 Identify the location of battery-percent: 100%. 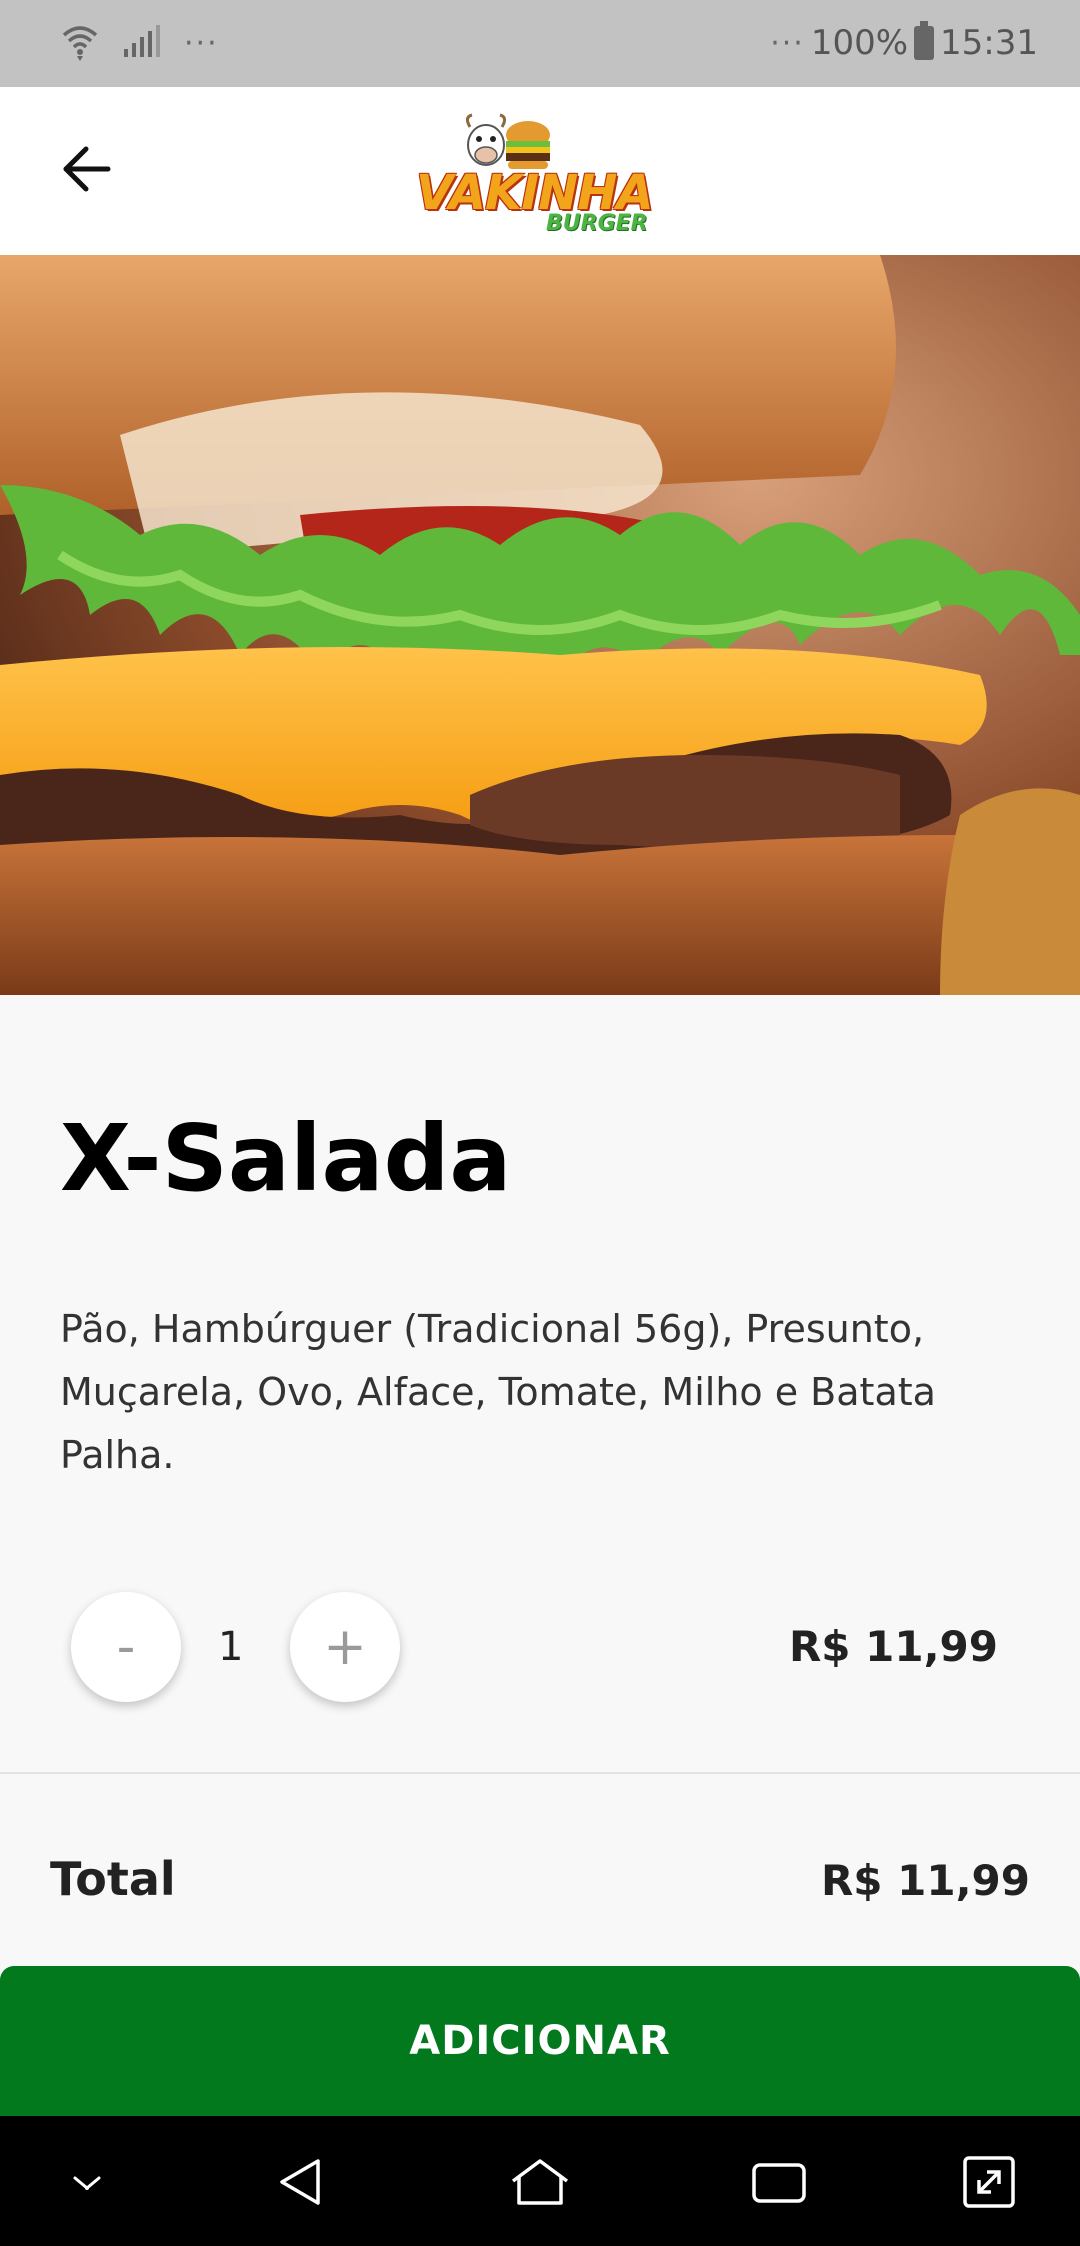
(859, 43).